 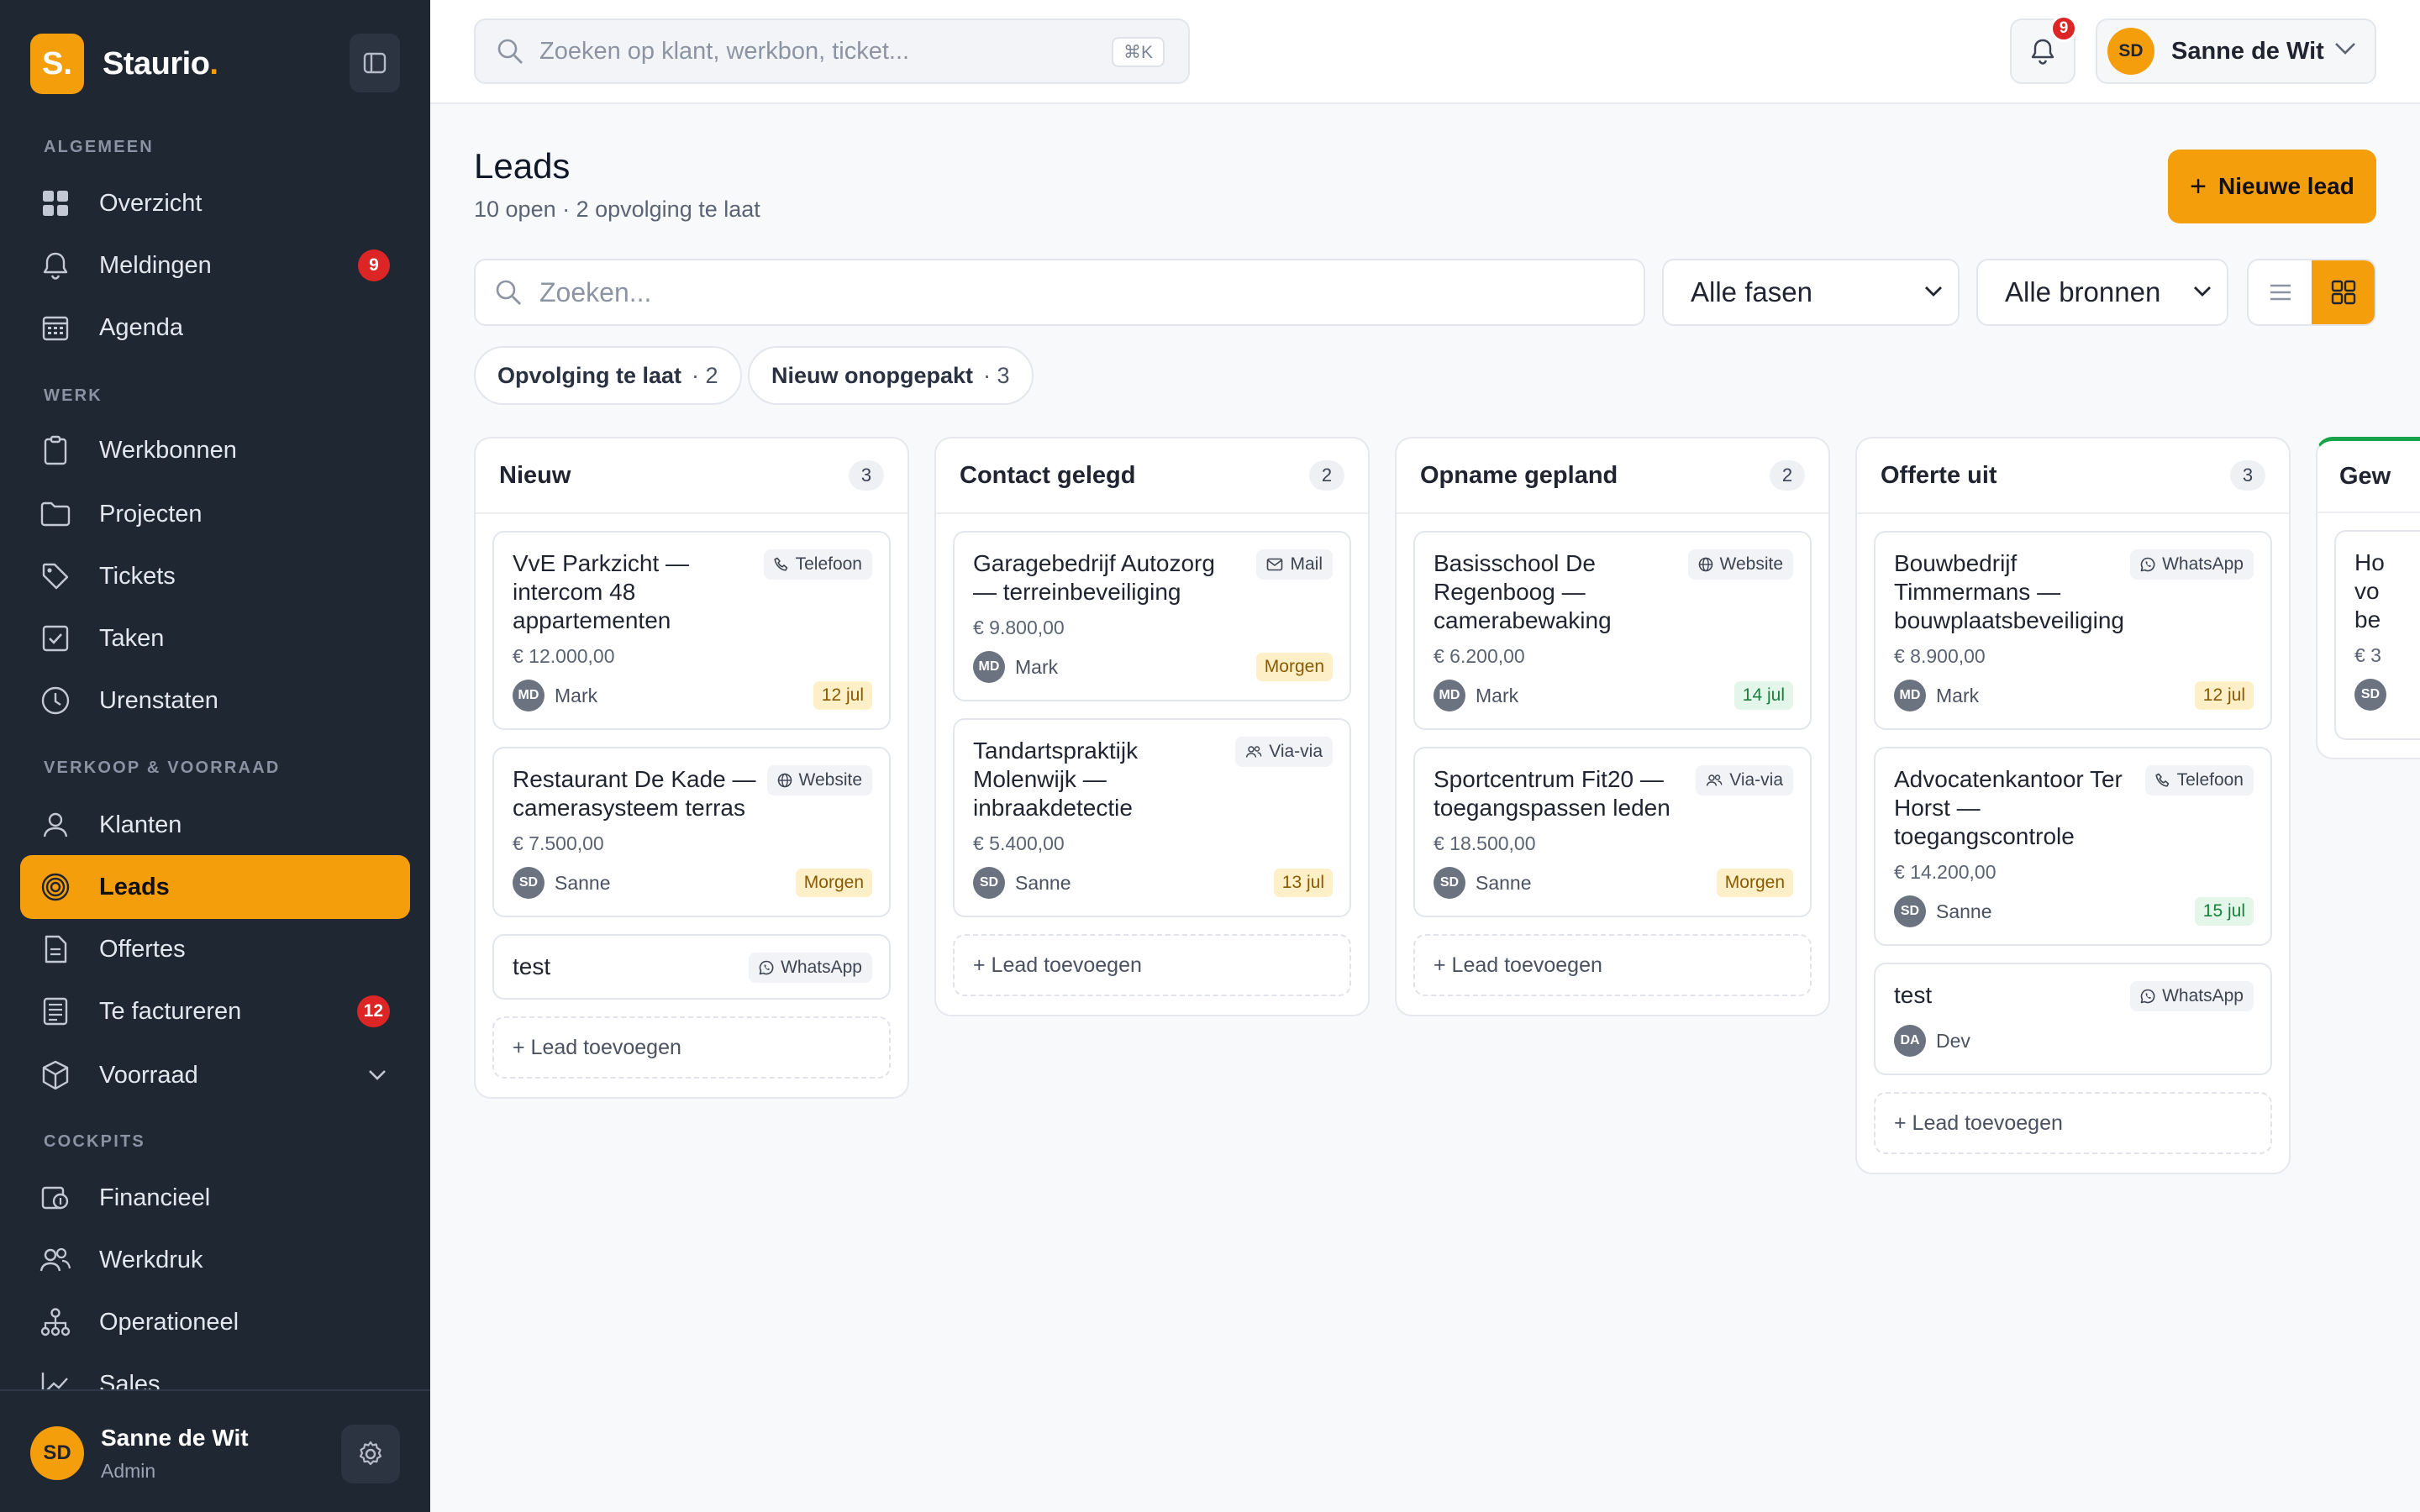 I want to click on new-lead-button: + Nieuwe lead, so click(x=2272, y=186).